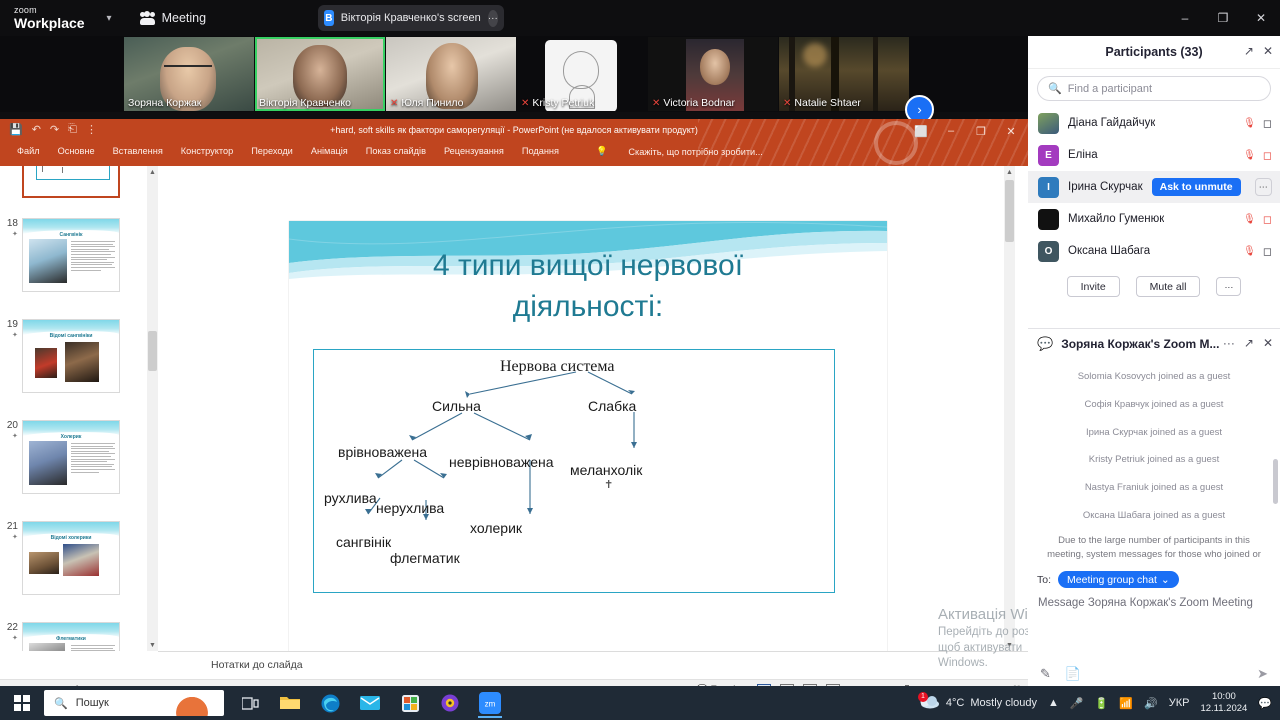 The image size is (1280, 720). What do you see at coordinates (71, 636) in the screenshot?
I see `thumb-card: Флегматики` at bounding box center [71, 636].